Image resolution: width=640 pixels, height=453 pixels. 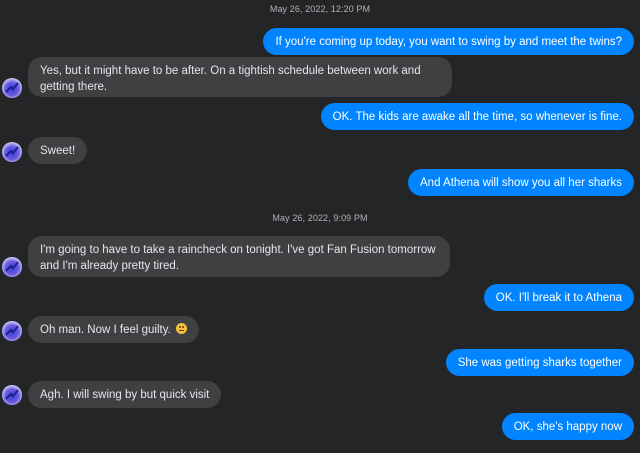 I want to click on timestamp-divider: May 26, 2022, 12:20 PM, so click(x=320, y=9).